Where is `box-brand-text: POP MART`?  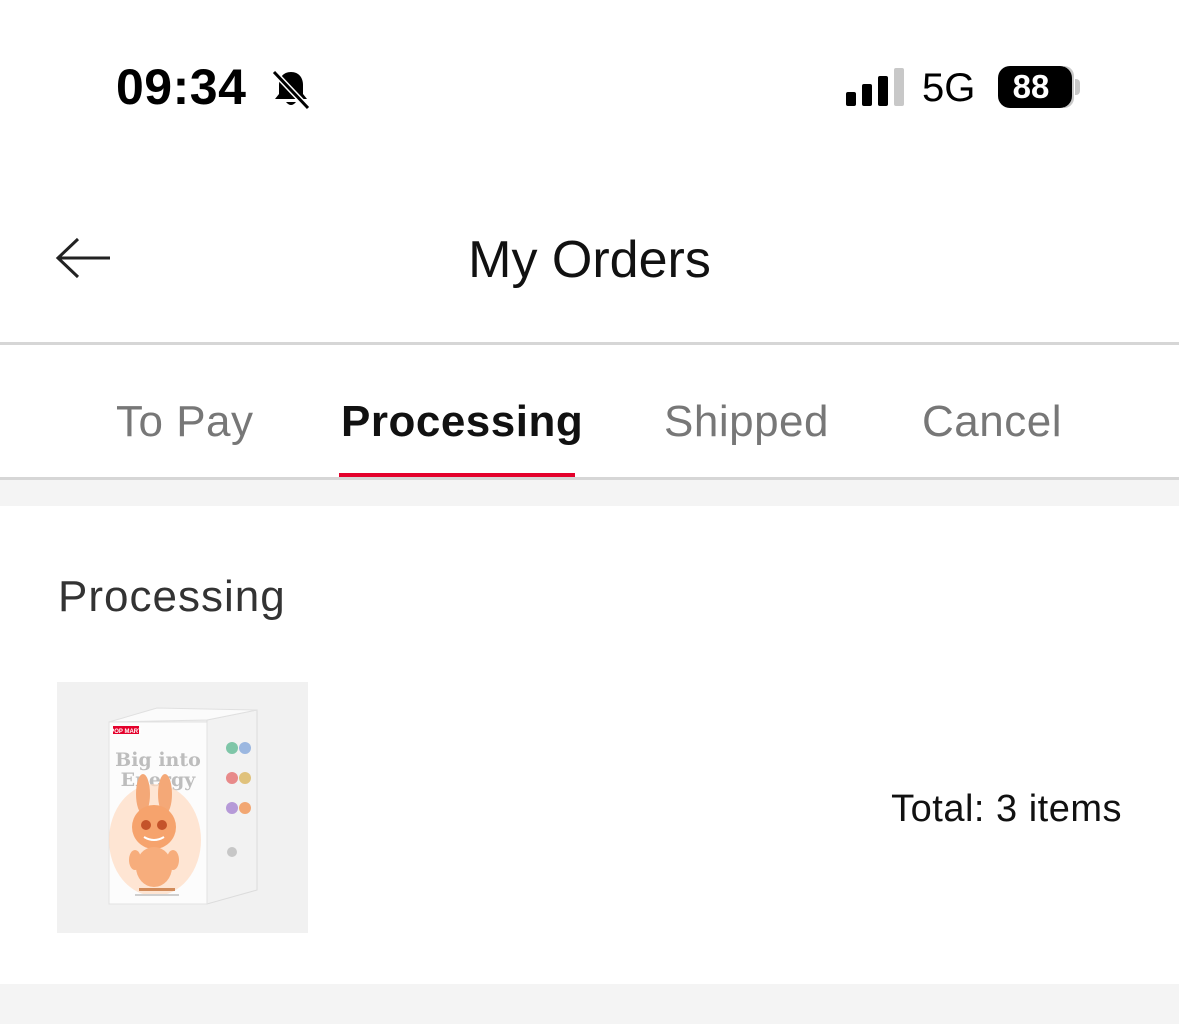
box-brand-text: POP MART is located at coordinates (126, 732).